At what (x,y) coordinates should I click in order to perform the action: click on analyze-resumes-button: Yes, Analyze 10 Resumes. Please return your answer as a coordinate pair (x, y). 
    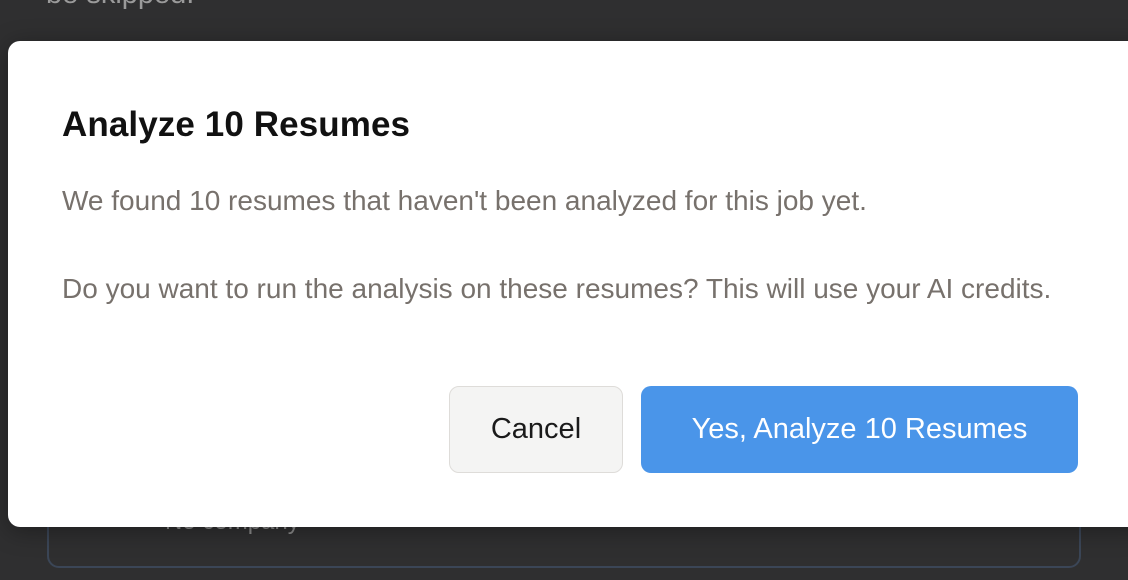
    Looking at the image, I should click on (859, 429).